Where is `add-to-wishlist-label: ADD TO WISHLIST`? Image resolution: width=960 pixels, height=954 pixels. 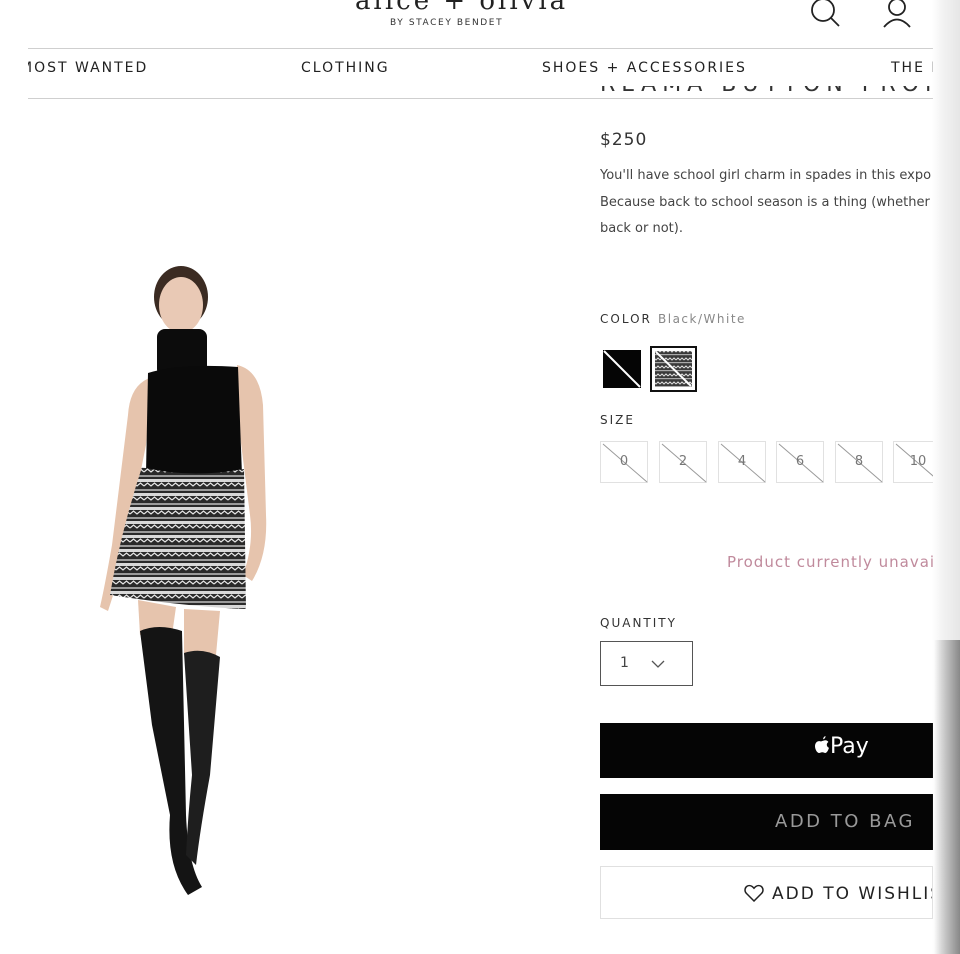 add-to-wishlist-label: ADD TO WISHLIST is located at coordinates (852, 894).